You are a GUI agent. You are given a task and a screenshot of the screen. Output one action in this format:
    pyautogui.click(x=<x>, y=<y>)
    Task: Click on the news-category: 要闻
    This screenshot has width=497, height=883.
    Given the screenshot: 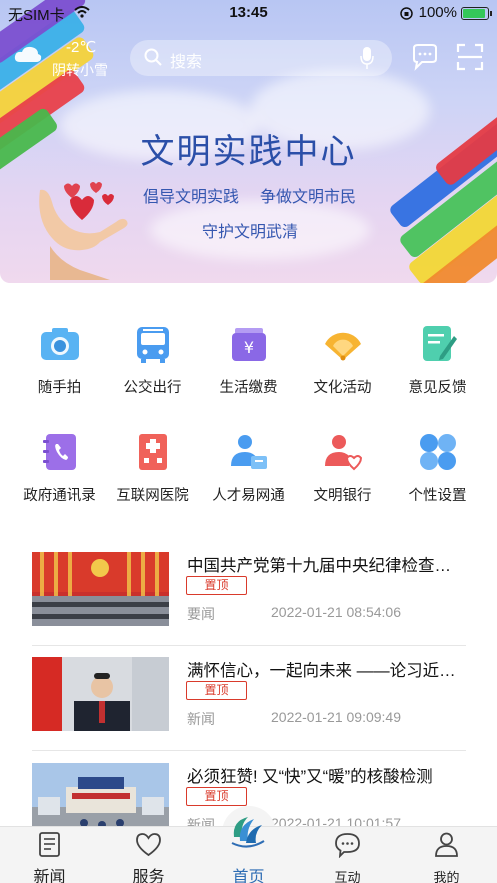 What is the action you would take?
    pyautogui.click(x=201, y=614)
    